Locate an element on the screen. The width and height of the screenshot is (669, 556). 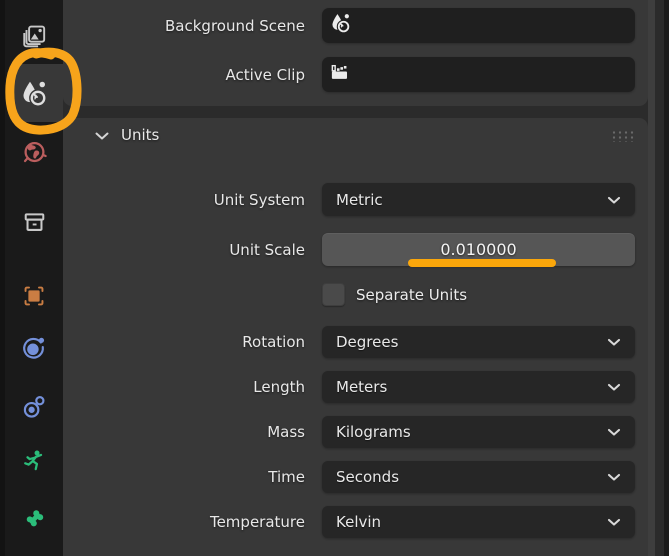
bone-icon is located at coordinates (34, 517).